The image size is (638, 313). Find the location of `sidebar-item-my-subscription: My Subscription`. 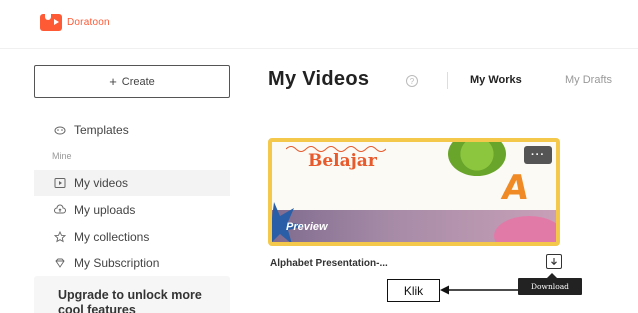

sidebar-item-my-subscription: My Subscription is located at coordinates (132, 263).